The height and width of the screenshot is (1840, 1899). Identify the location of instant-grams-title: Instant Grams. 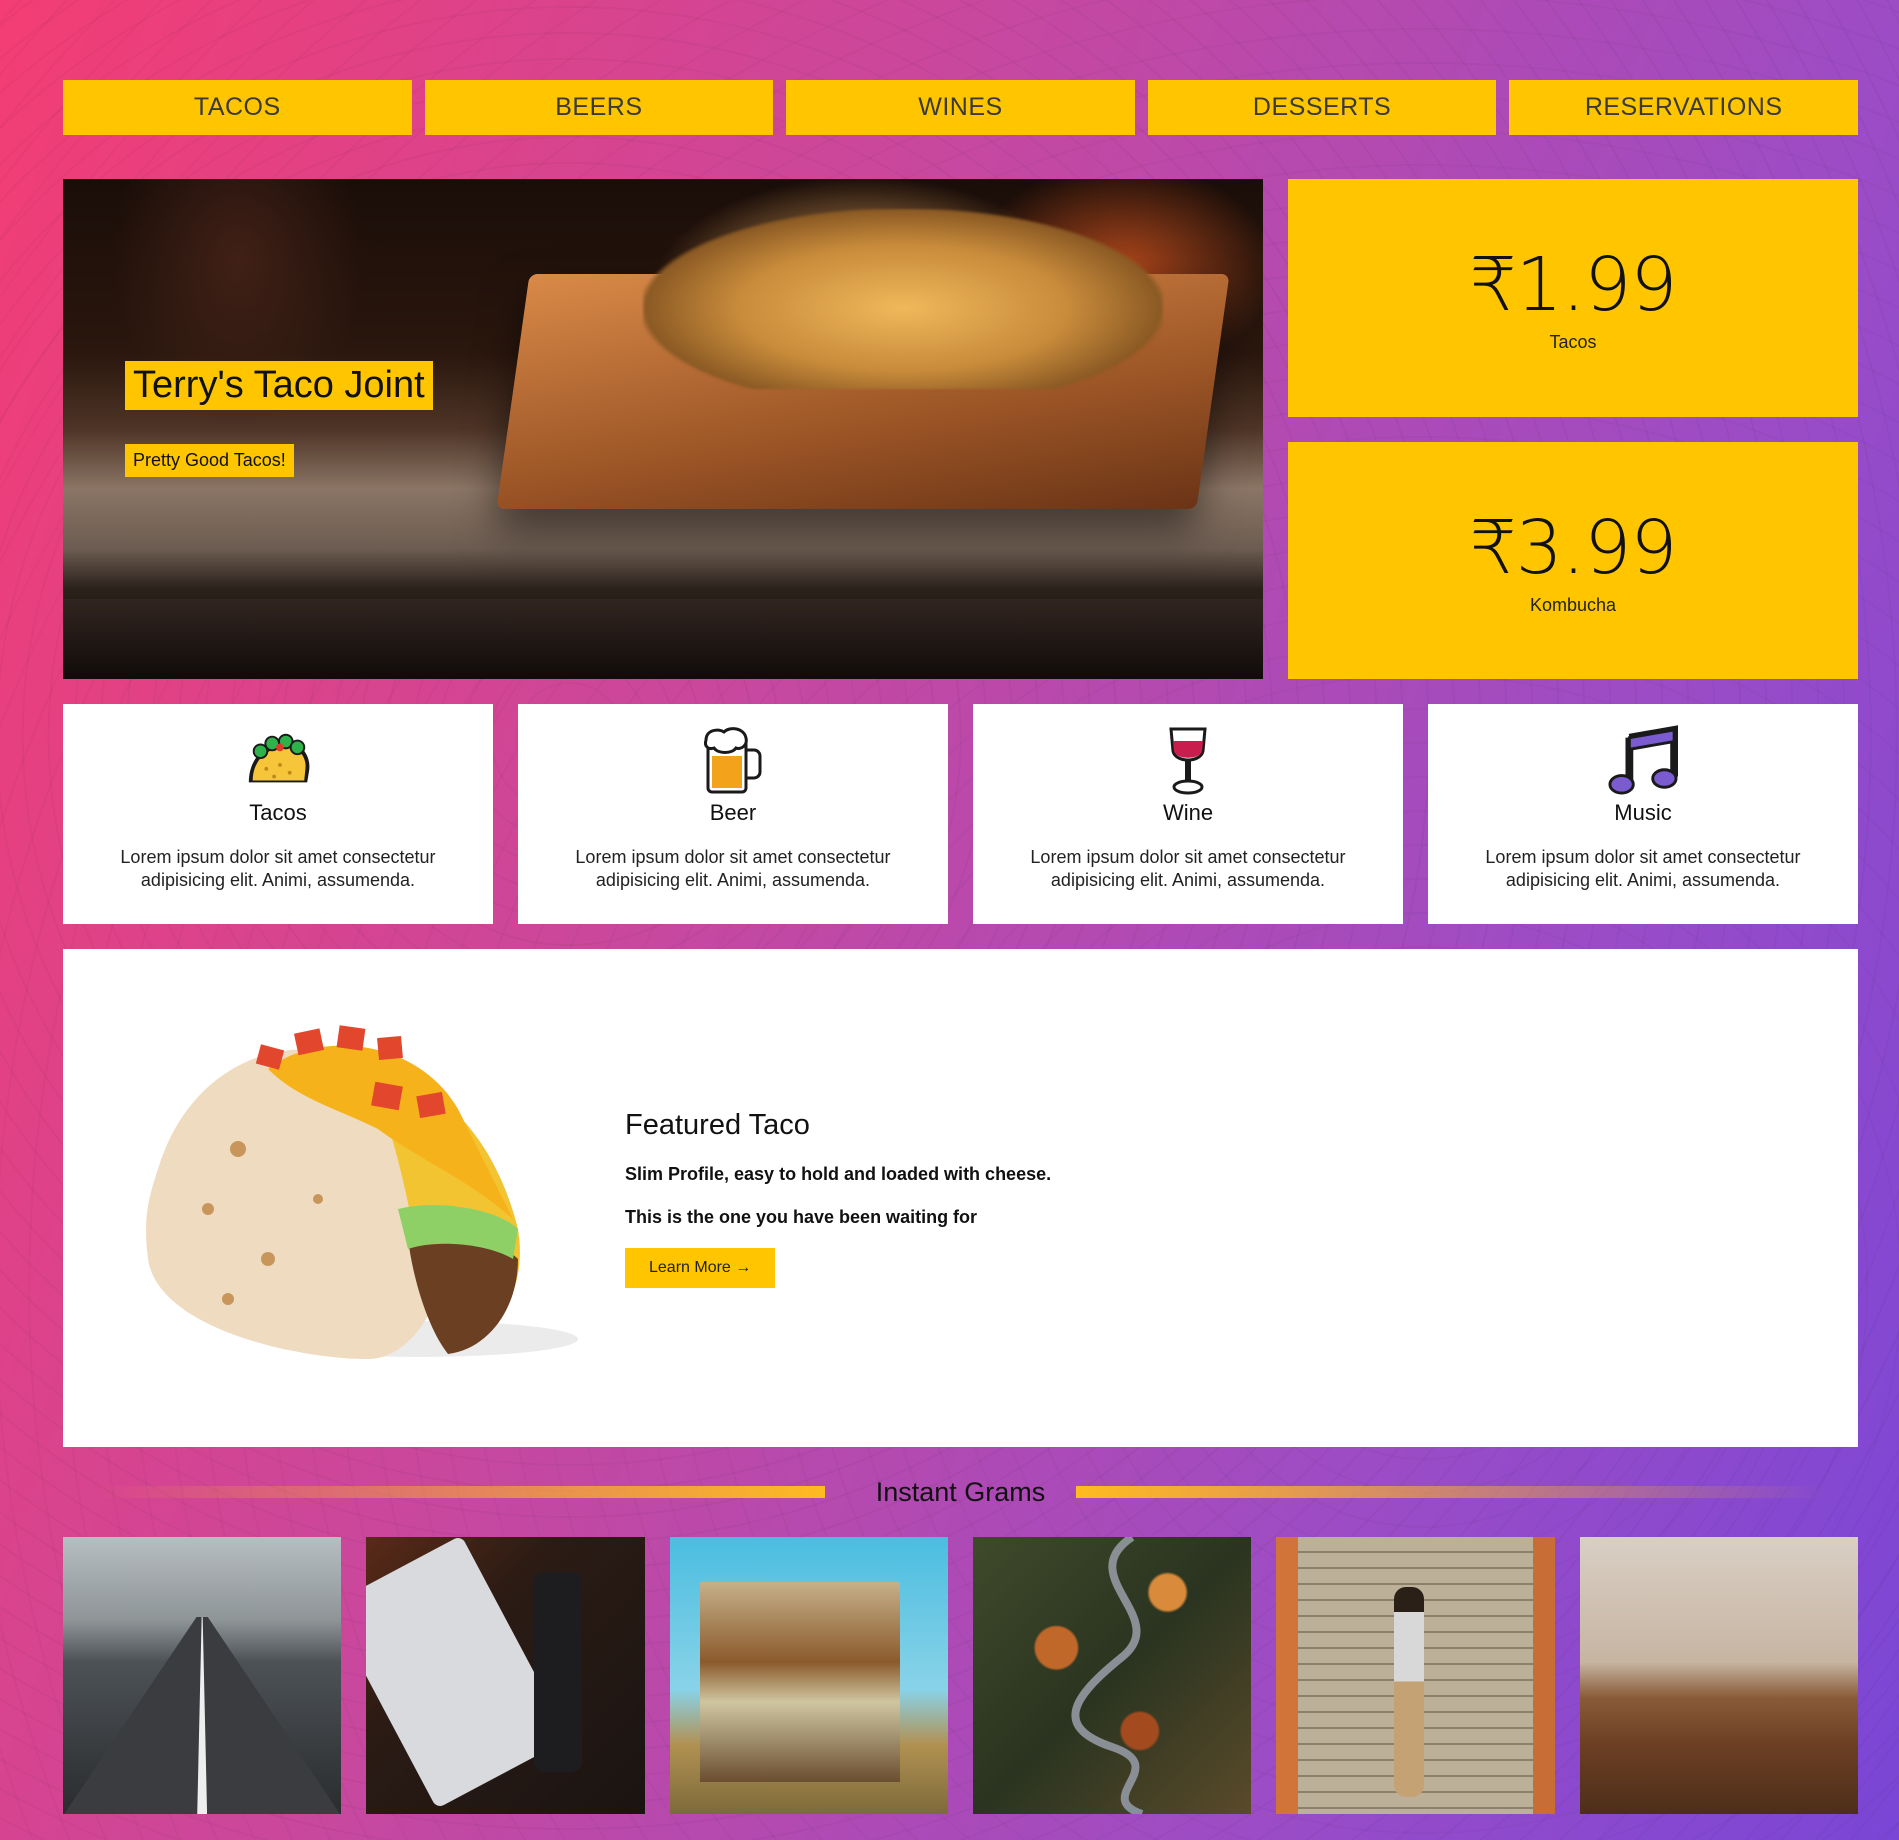
(960, 1491).